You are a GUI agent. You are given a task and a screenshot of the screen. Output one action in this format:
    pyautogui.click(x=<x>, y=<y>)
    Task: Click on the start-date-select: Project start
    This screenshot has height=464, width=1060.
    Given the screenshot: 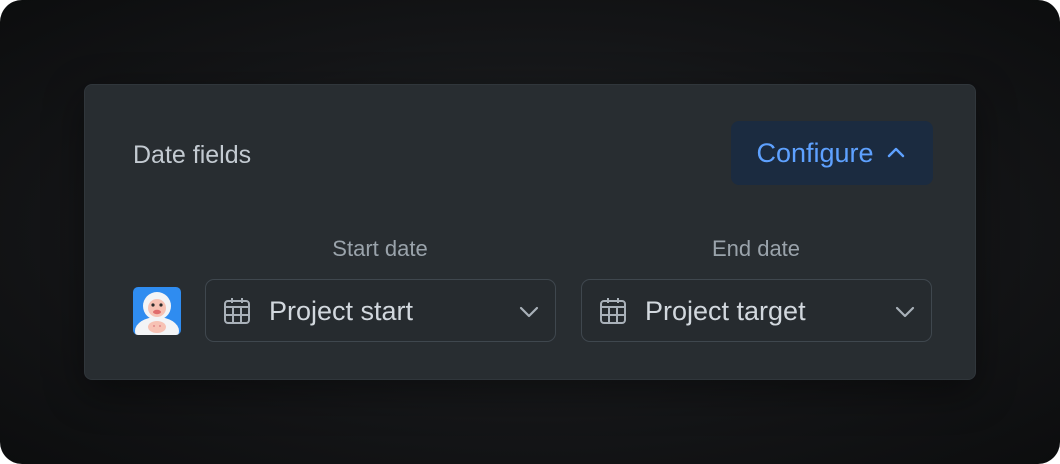 What is the action you would take?
    pyautogui.click(x=380, y=310)
    